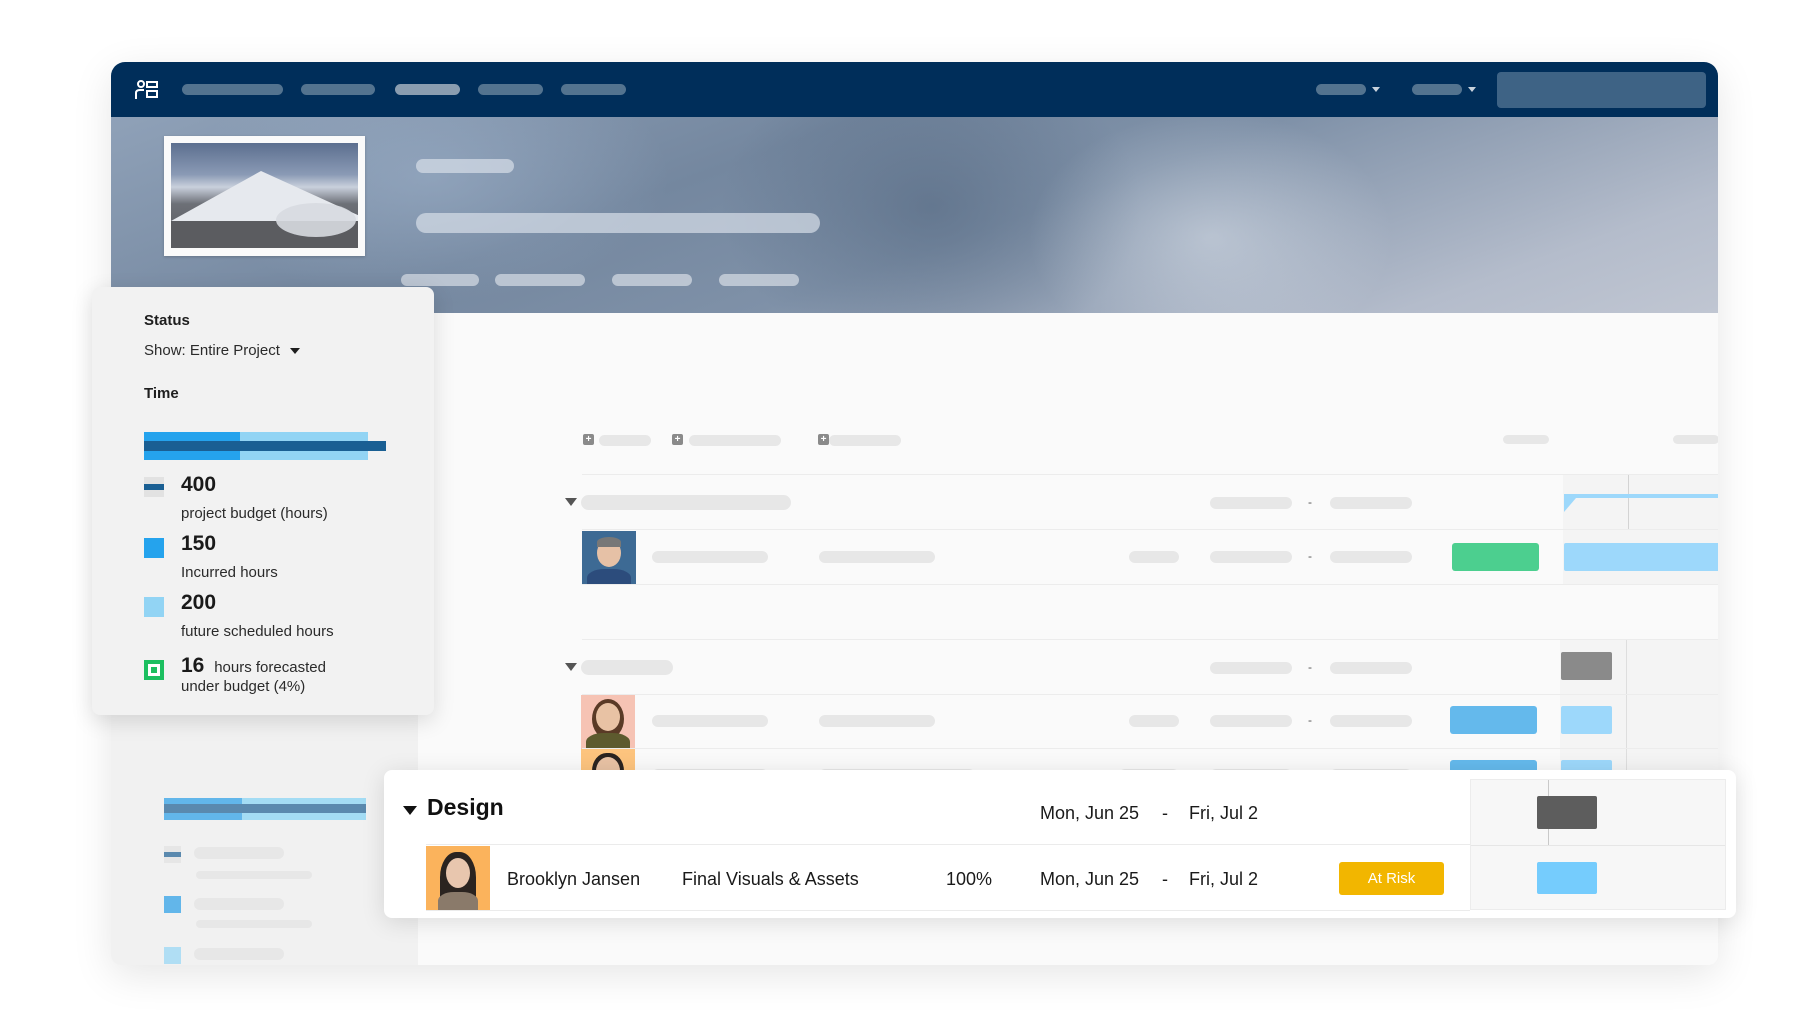 This screenshot has height=1024, width=1820. What do you see at coordinates (1641, 503) in the screenshot?
I see `gantt-phase-bracket` at bounding box center [1641, 503].